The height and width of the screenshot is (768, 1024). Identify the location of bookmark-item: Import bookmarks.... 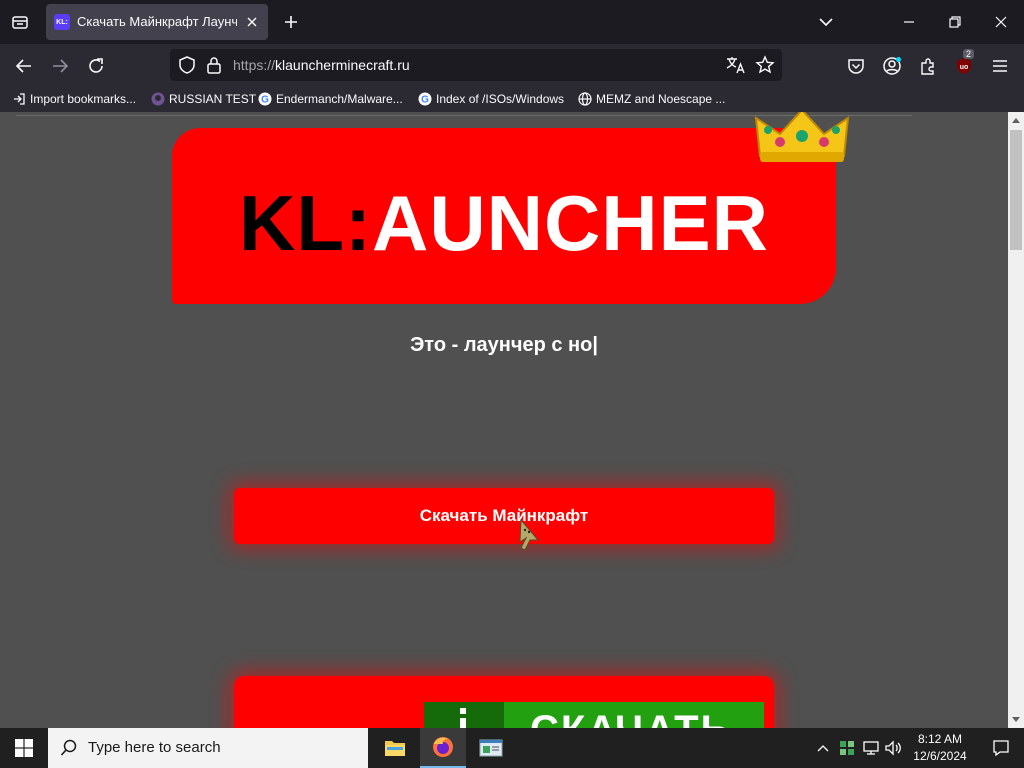
(74, 99).